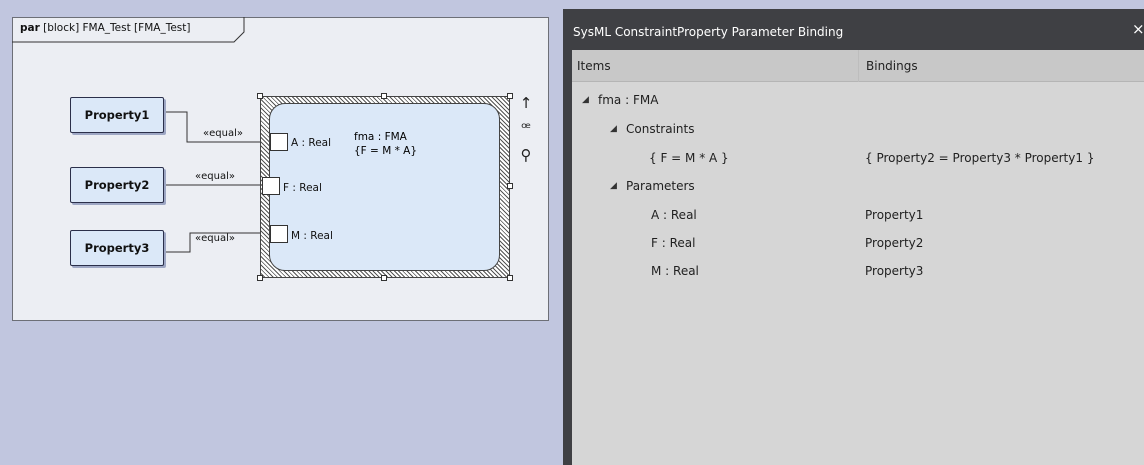 This screenshot has height=465, width=1144. I want to click on port-a, so click(279, 142).